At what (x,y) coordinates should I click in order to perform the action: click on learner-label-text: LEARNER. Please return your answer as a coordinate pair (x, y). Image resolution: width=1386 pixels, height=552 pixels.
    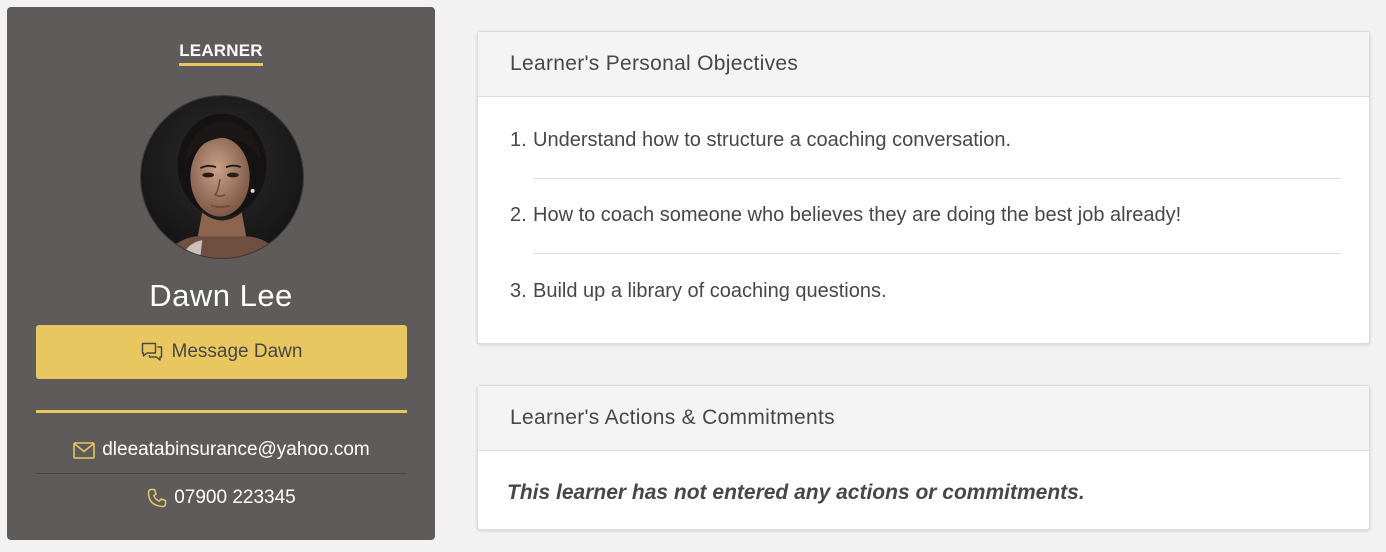
    Looking at the image, I should click on (221, 53).